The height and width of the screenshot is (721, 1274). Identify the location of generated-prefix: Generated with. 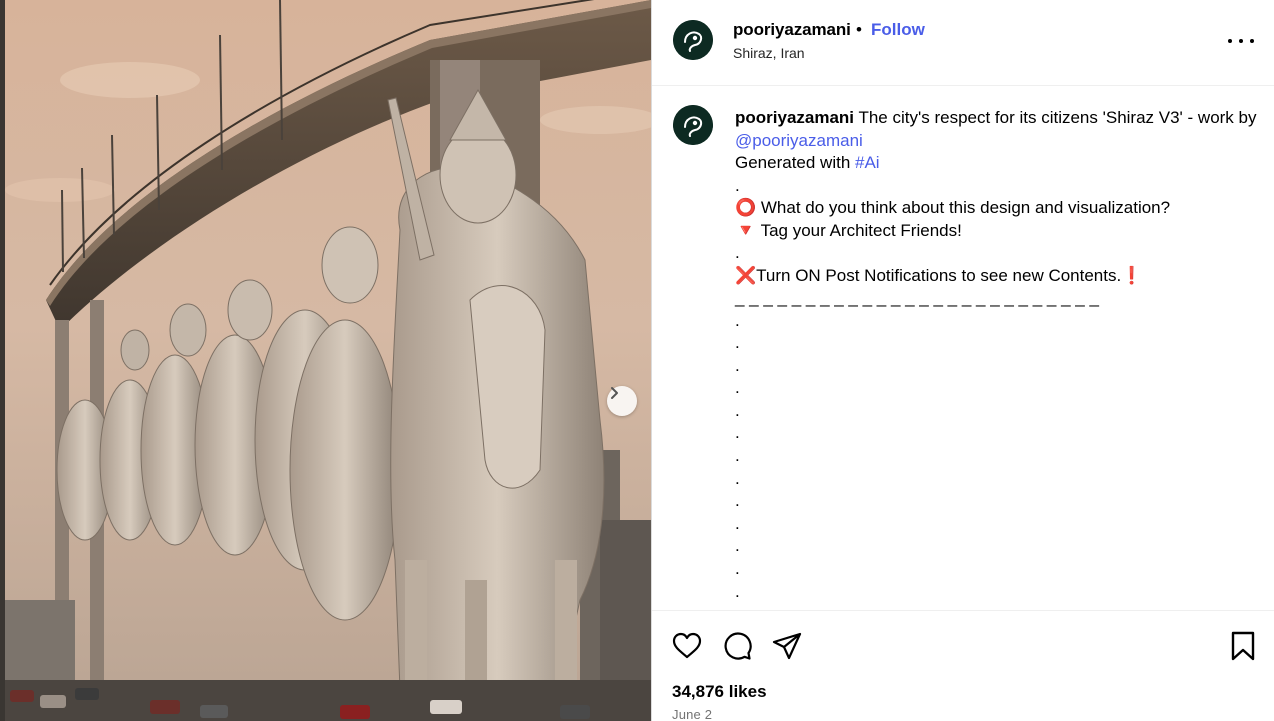
(795, 162).